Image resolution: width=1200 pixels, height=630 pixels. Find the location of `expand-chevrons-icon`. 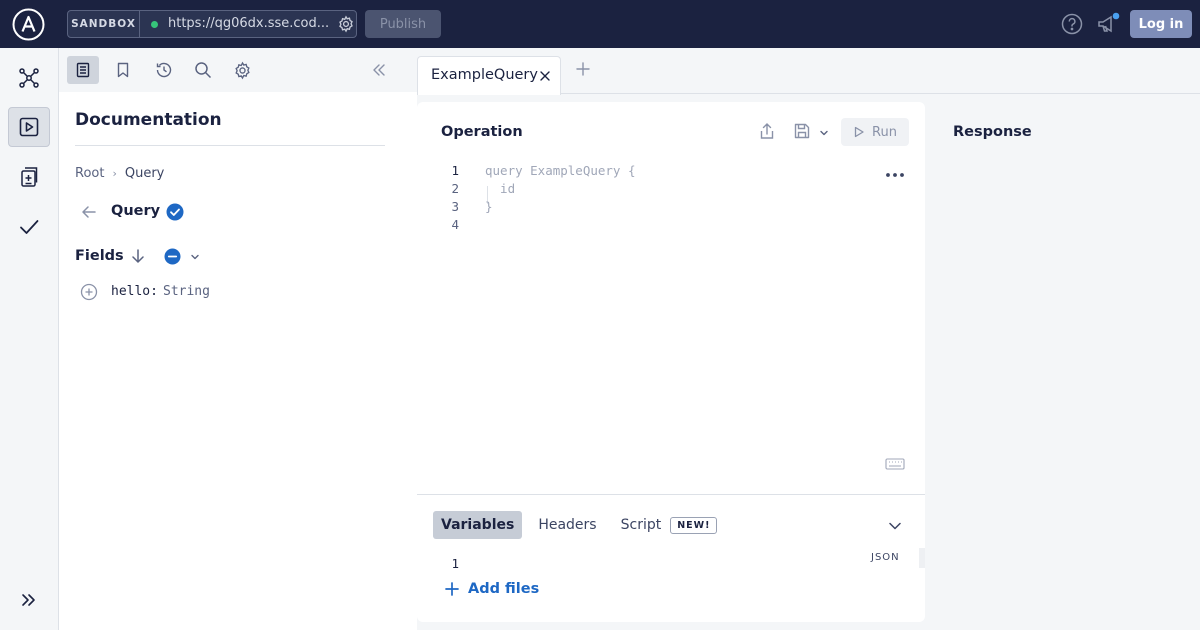

expand-chevrons-icon is located at coordinates (29, 600).